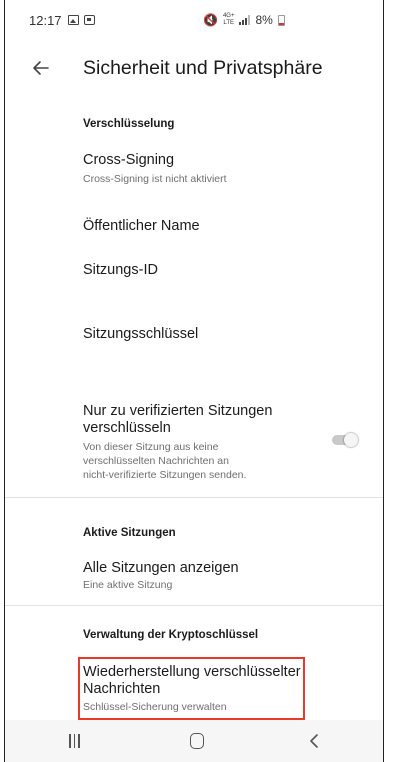 This screenshot has height=762, width=393. What do you see at coordinates (281, 20) in the screenshot?
I see `battery-icon` at bounding box center [281, 20].